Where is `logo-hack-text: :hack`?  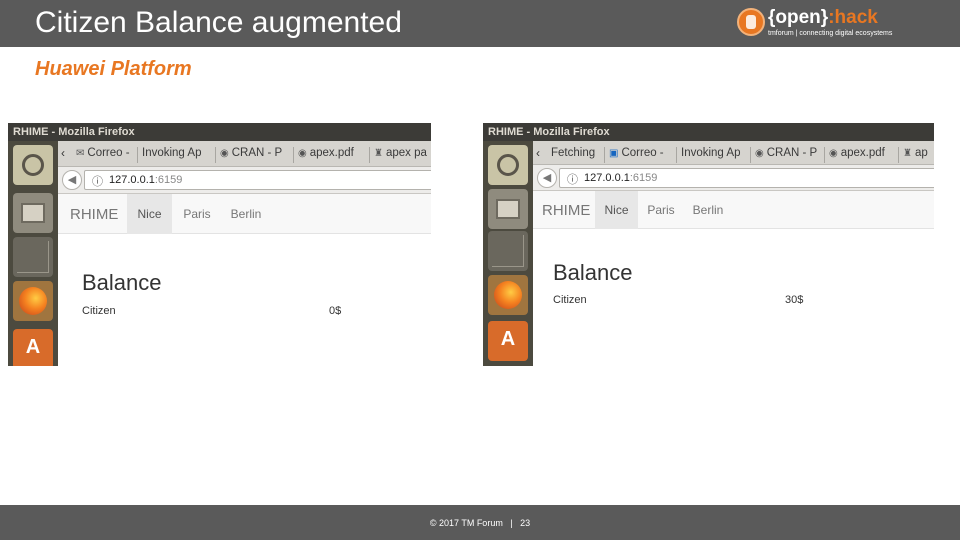 logo-hack-text: :hack is located at coordinates (853, 17).